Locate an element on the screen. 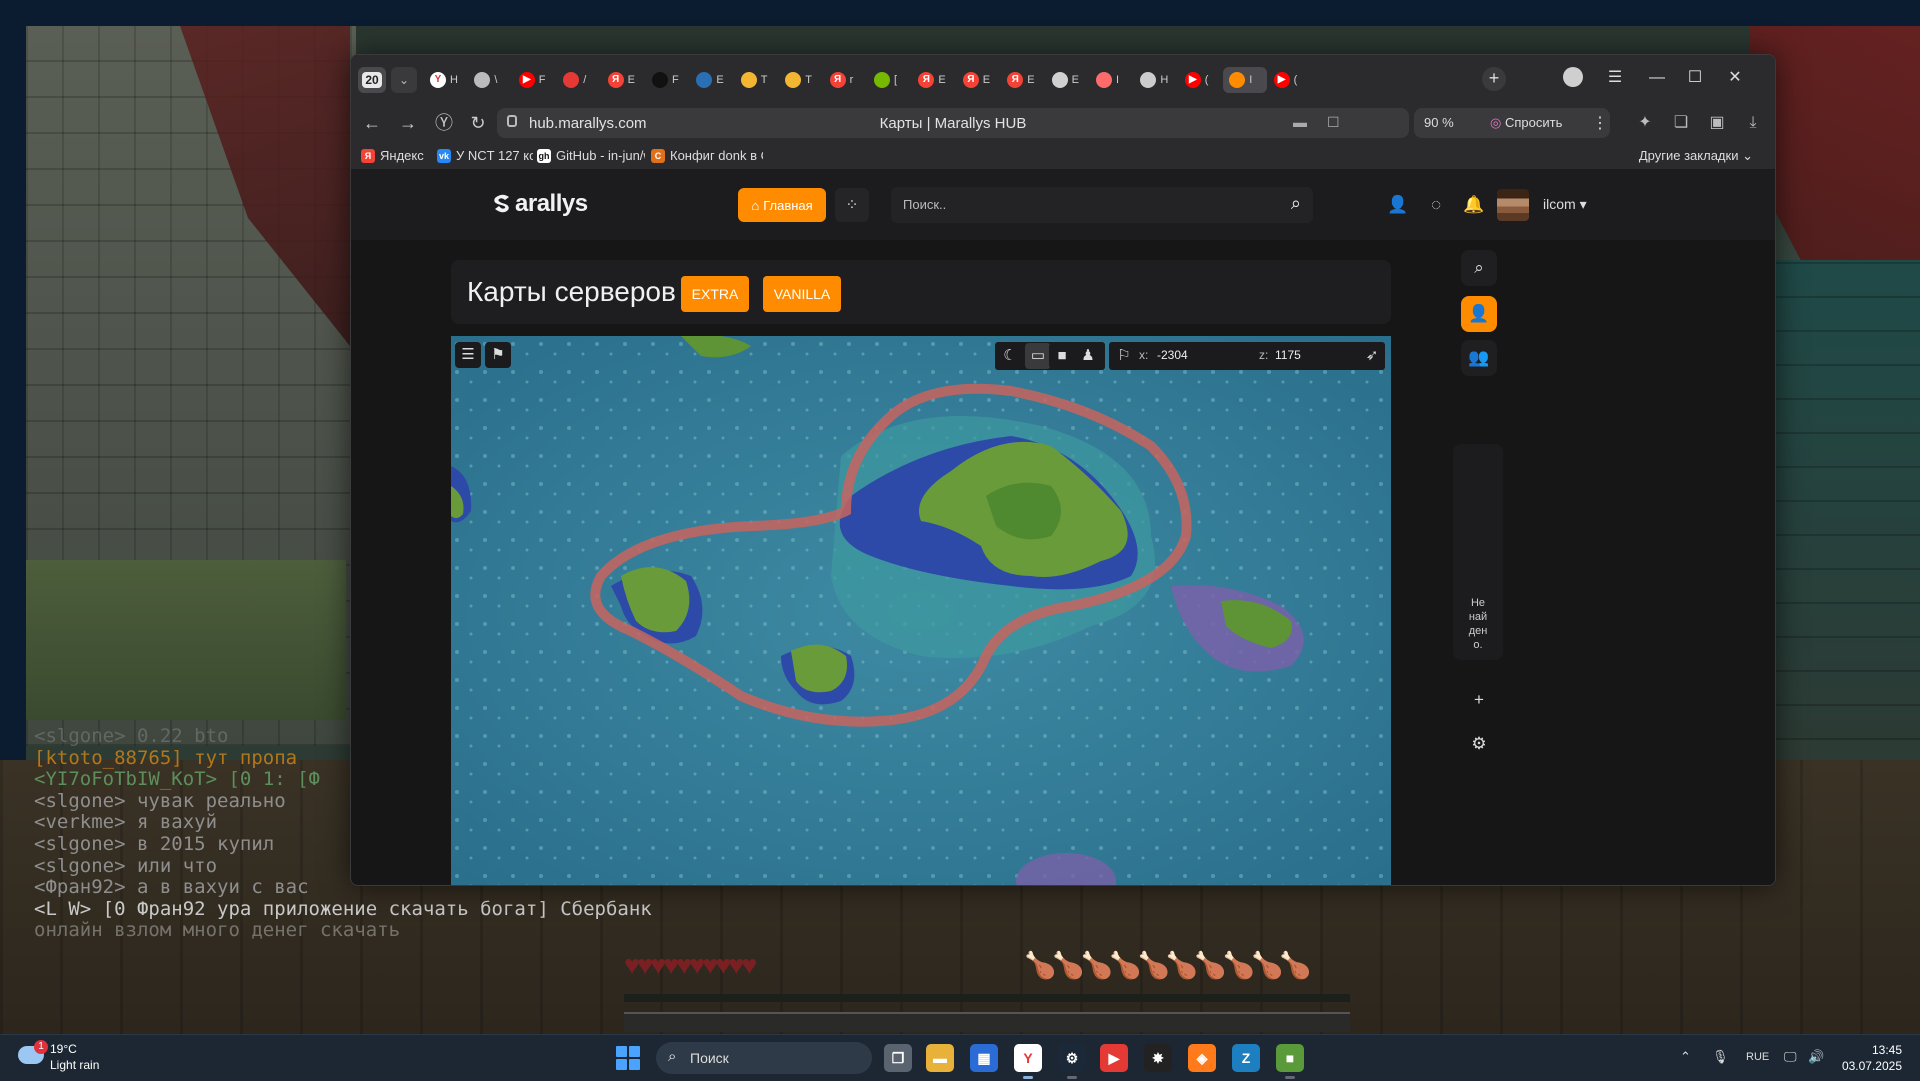 The image size is (1920, 1081). apps-button: ⁘ is located at coordinates (852, 205).